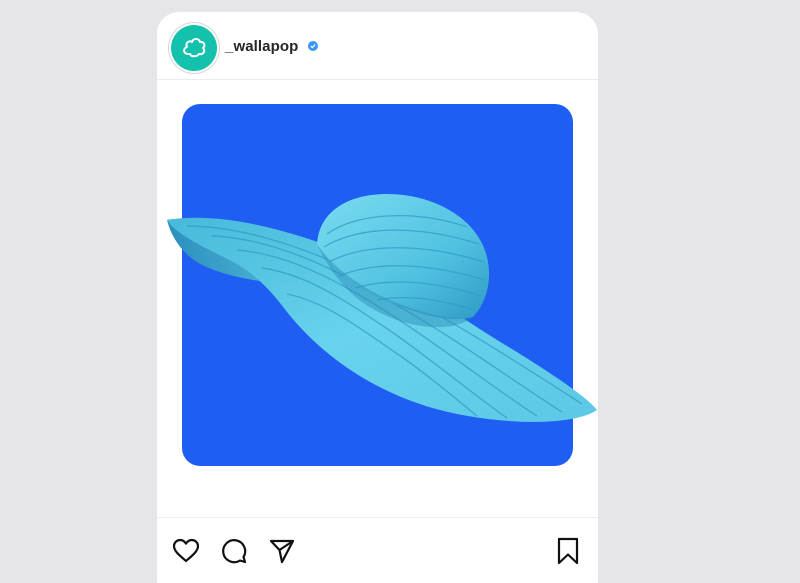  I want to click on avatar, so click(194, 48).